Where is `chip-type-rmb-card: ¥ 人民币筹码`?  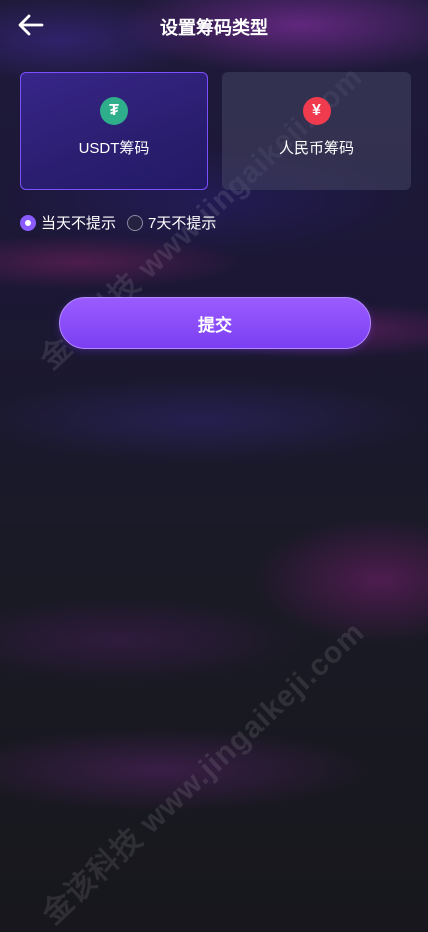
chip-type-rmb-card: ¥ 人民币筹码 is located at coordinates (316, 131).